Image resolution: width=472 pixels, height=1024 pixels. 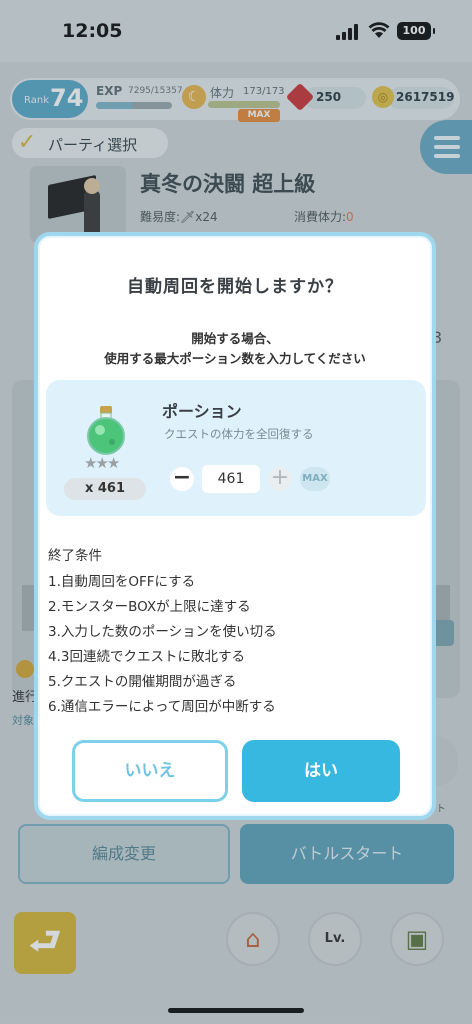 What do you see at coordinates (235, 338) in the screenshot?
I see `dialog-subtitle-line1: 開始する場合、` at bounding box center [235, 338].